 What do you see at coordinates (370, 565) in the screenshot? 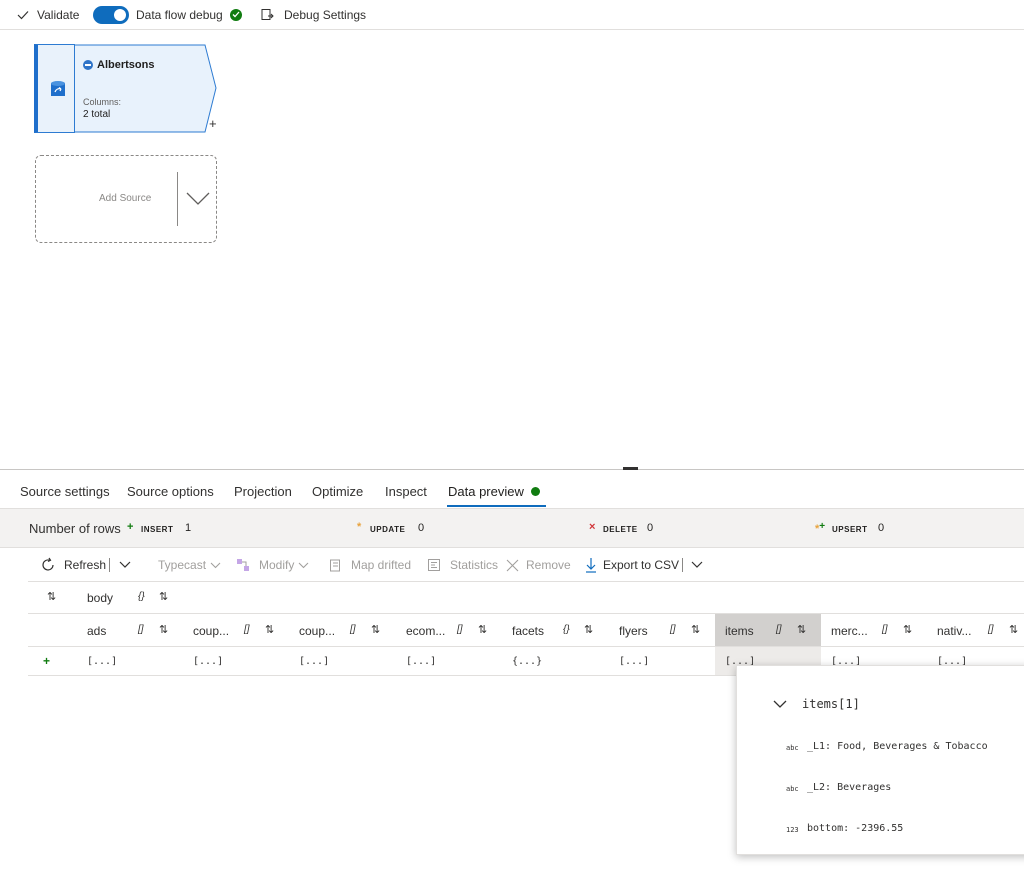
I see `map-drifted-button: Map drifted` at bounding box center [370, 565].